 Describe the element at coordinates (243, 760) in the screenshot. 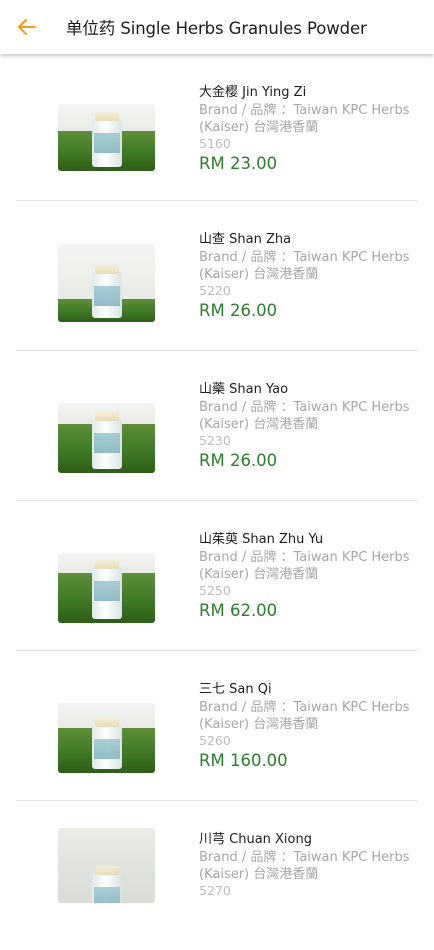

I see `product-price: RM 160.00` at that location.